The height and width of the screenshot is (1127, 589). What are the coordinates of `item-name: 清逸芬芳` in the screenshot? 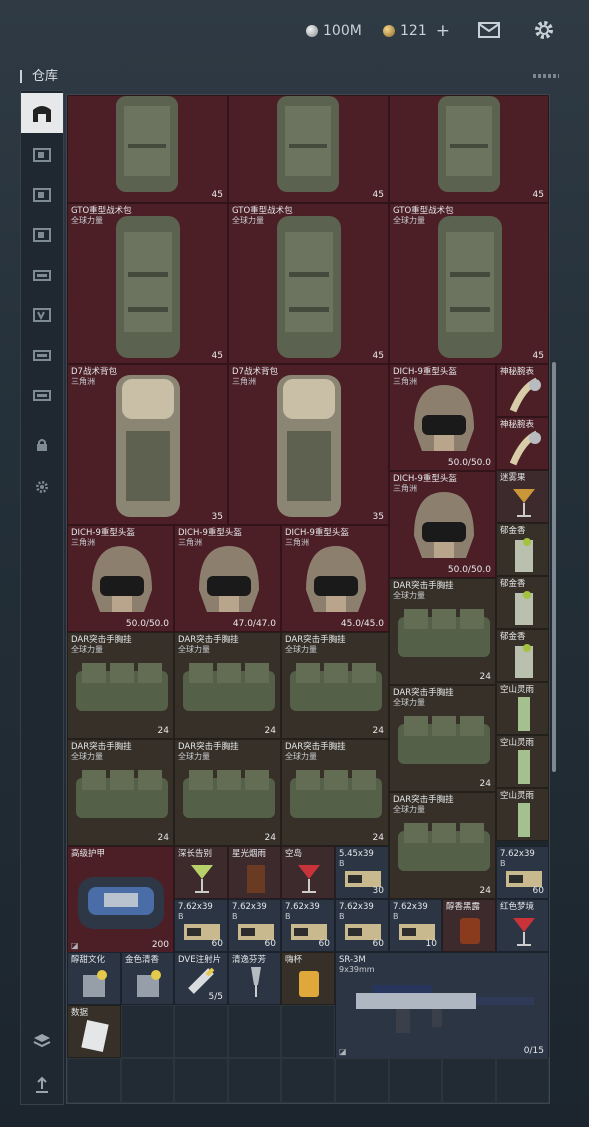 It's located at (249, 960).